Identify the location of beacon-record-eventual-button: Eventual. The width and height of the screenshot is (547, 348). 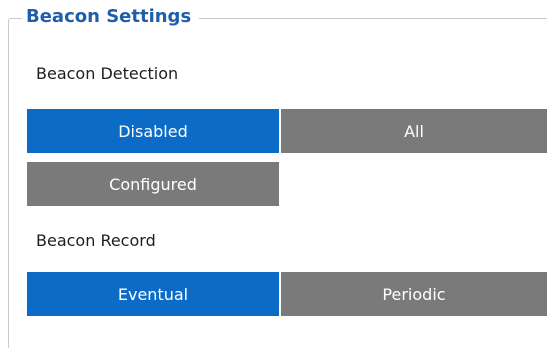
(153, 294).